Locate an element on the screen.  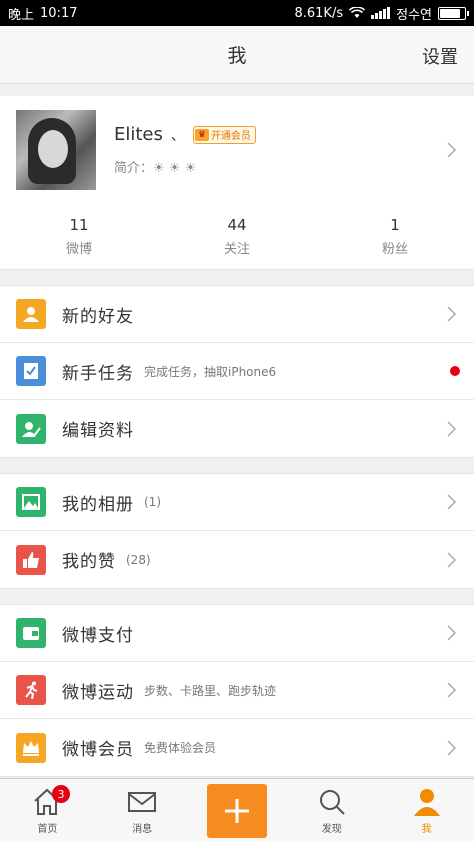
menu-subtitle: 步数、卡路里、跑步轨迹 is located at coordinates (210, 690).